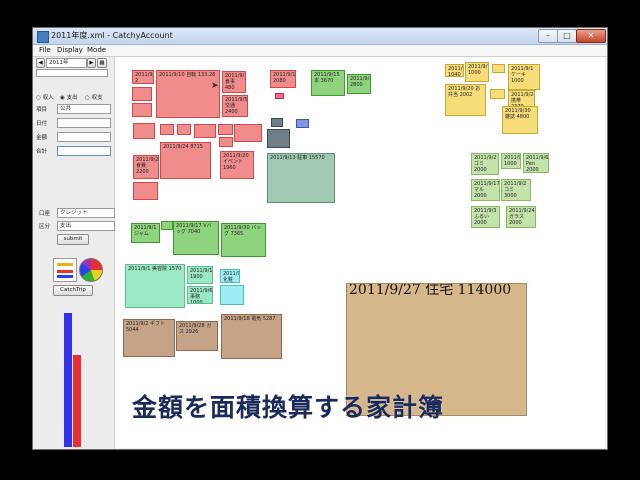 This screenshot has height=480, width=640. What do you see at coordinates (548, 36) in the screenshot?
I see `minimize-button: –` at bounding box center [548, 36].